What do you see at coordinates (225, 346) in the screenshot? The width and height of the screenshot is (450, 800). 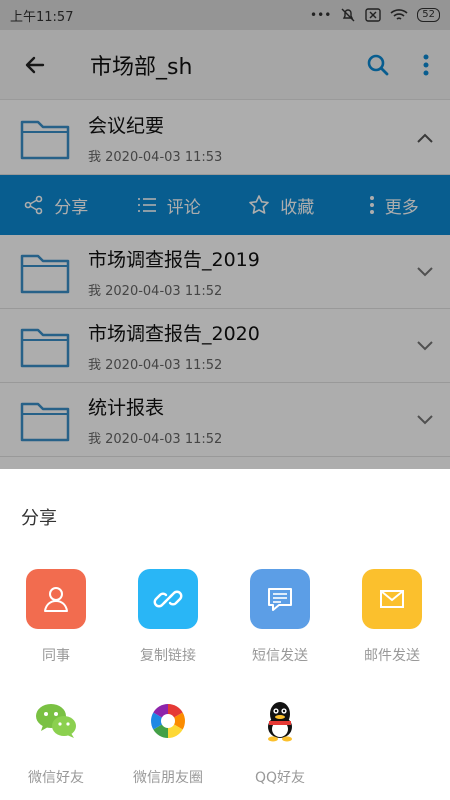 I see `file-row: 市场调查报告_2020 我 2020-04-03 11:52` at bounding box center [225, 346].